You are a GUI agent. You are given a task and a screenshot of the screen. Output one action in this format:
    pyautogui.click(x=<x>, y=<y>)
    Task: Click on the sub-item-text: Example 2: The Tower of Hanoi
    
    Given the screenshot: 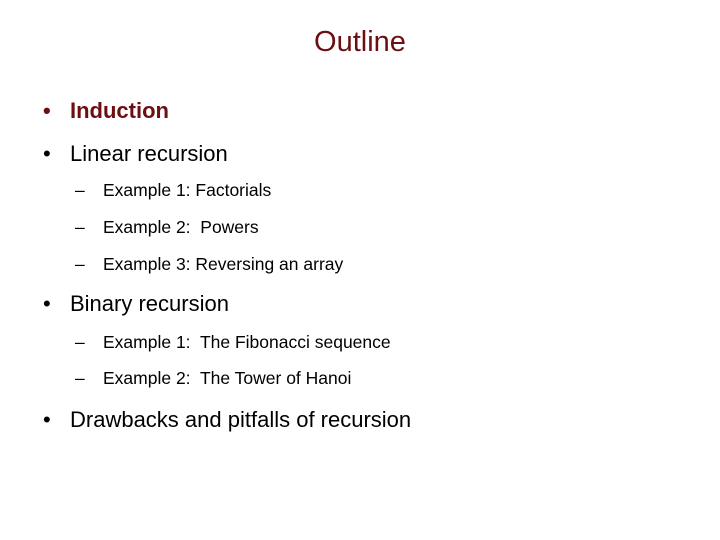 What is the action you would take?
    pyautogui.click(x=227, y=378)
    